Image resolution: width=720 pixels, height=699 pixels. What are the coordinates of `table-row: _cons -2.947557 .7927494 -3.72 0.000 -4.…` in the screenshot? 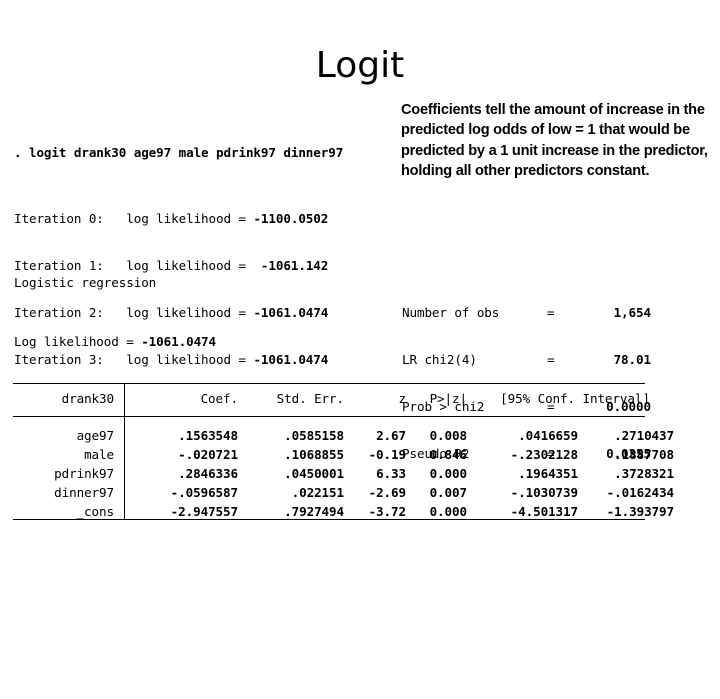 It's located at (360, 512).